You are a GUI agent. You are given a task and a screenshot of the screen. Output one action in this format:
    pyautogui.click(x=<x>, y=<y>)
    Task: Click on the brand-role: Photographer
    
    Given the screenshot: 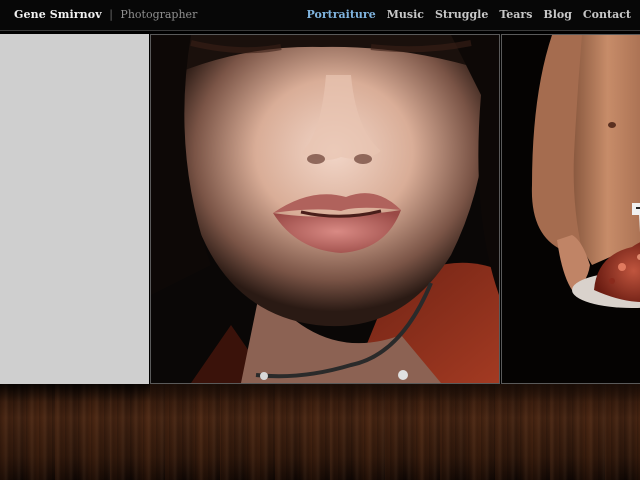 What is the action you would take?
    pyautogui.click(x=159, y=14)
    